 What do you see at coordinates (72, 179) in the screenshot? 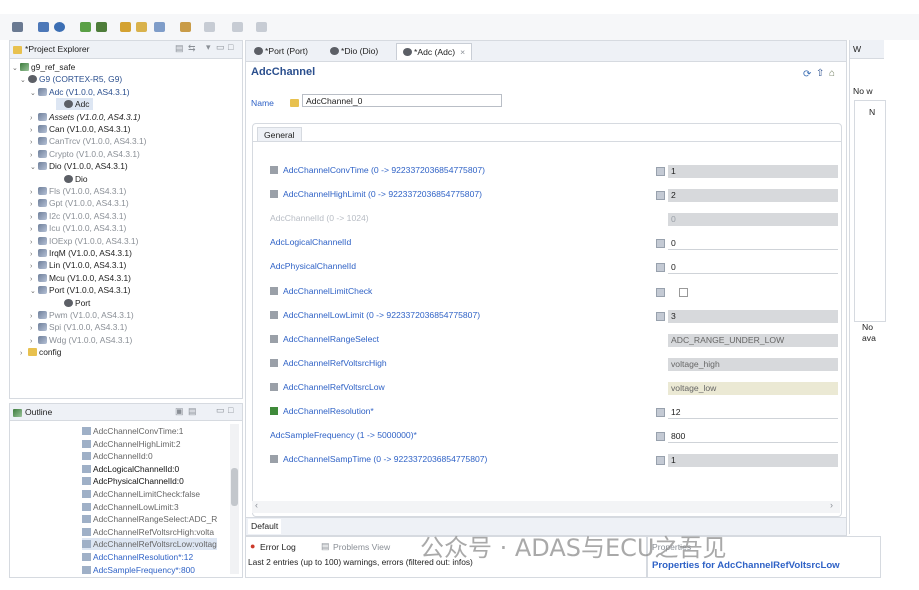
I see `tree-item: Dio` at bounding box center [72, 179].